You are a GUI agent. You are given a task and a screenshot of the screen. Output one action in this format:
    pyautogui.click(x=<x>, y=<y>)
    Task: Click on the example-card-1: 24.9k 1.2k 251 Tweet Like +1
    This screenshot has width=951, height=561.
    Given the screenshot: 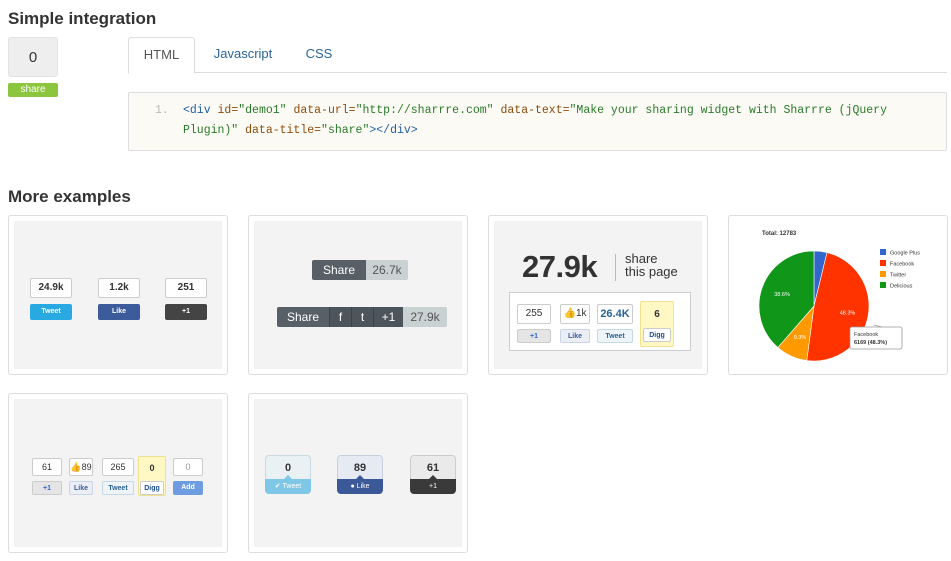 What is the action you would take?
    pyautogui.click(x=118, y=295)
    